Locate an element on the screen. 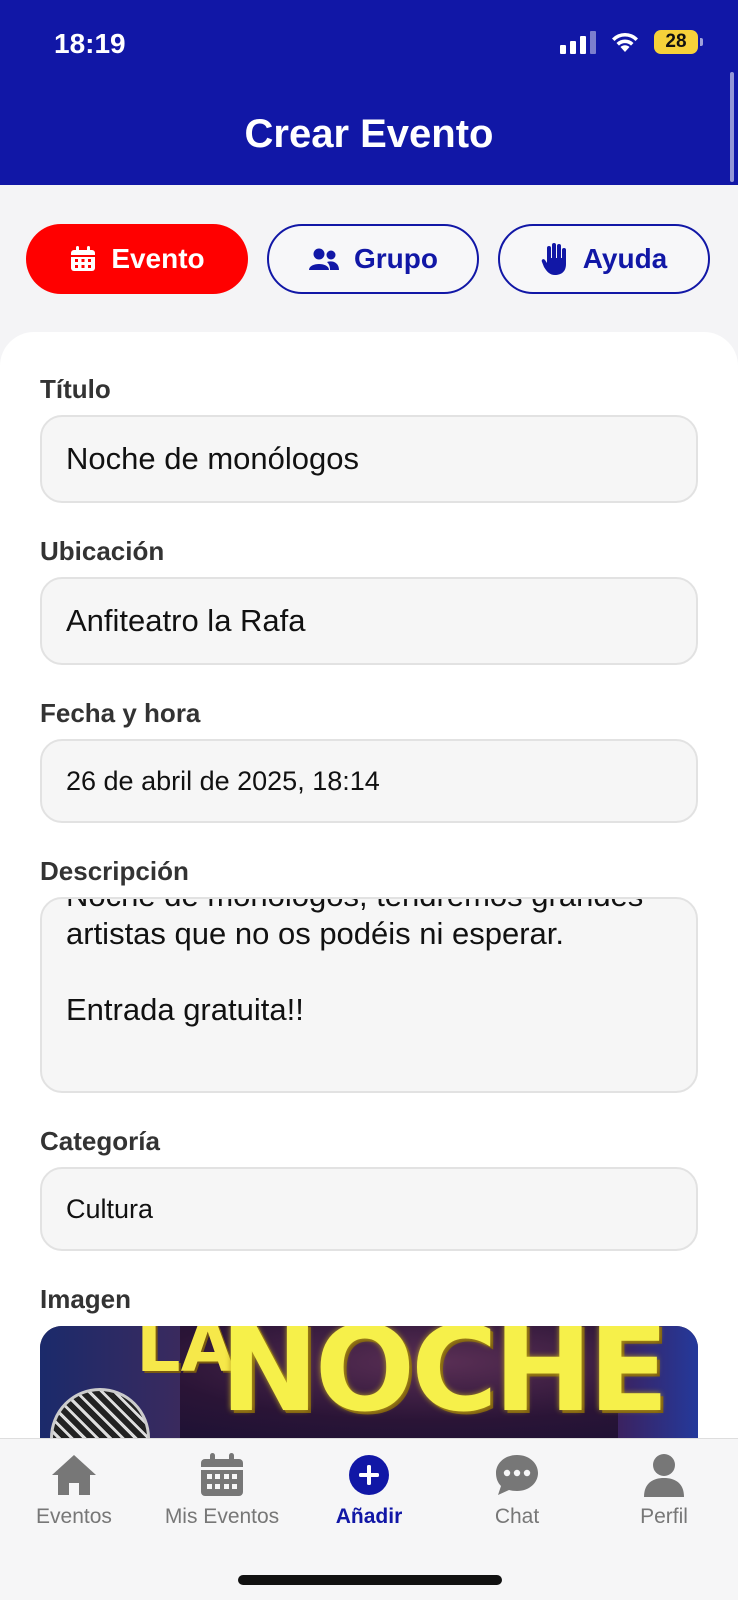 This screenshot has height=1600, width=738. status-icons: 28 is located at coordinates (631, 42).